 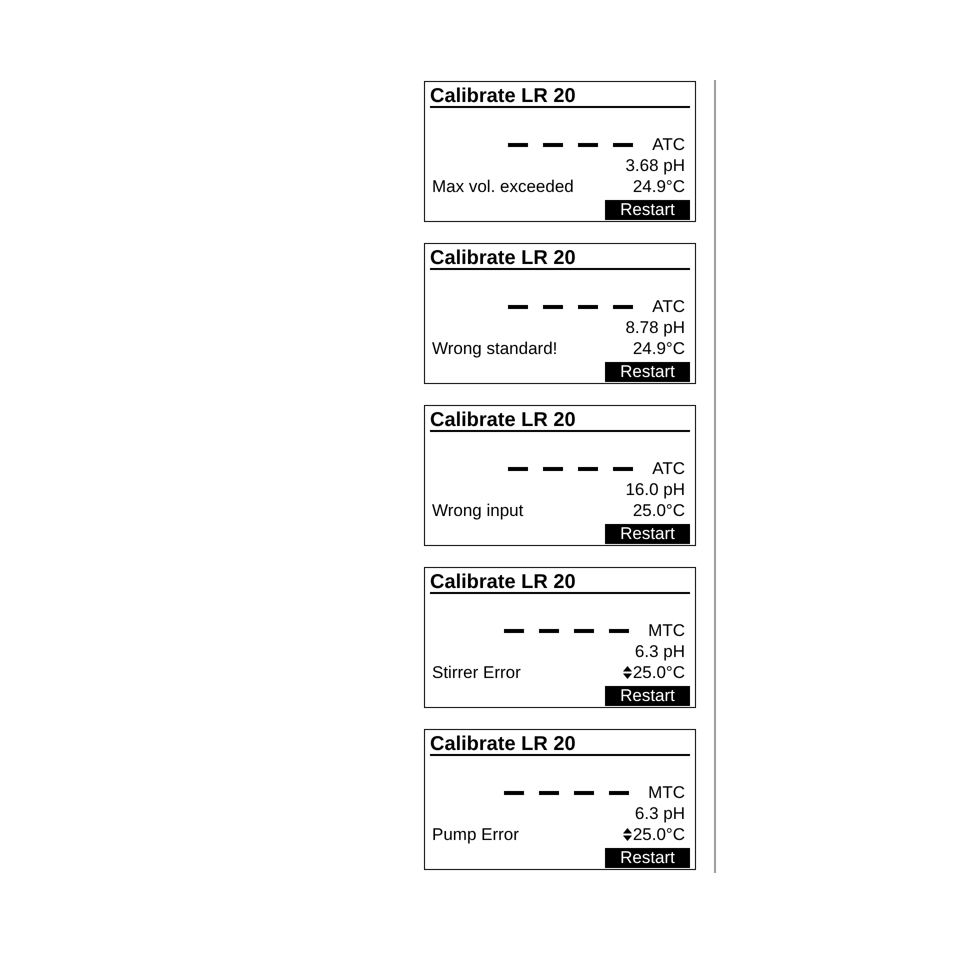 What do you see at coordinates (475, 834) in the screenshot?
I see `error-message: Pump Error` at bounding box center [475, 834].